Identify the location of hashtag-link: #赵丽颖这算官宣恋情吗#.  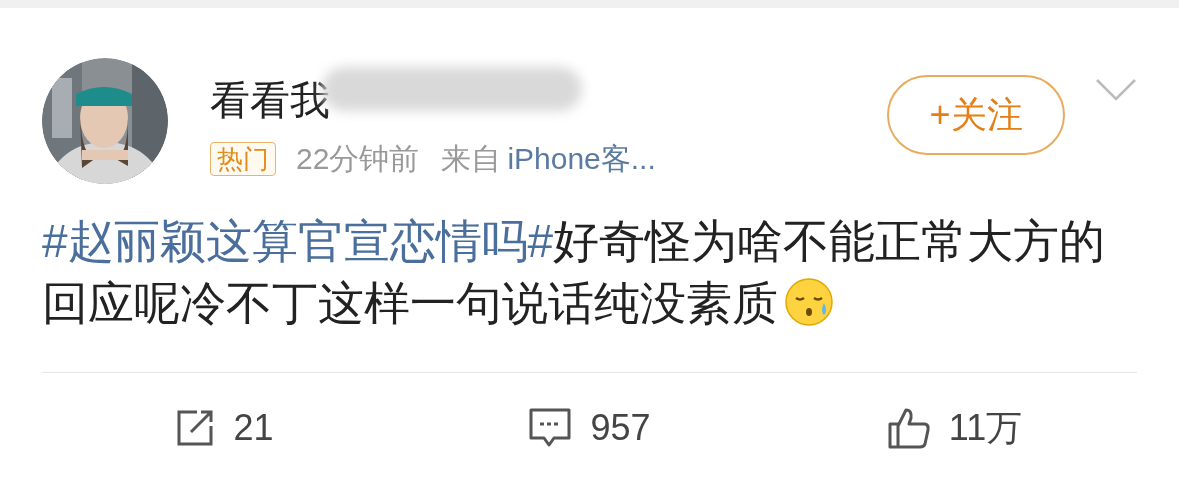
(298, 241).